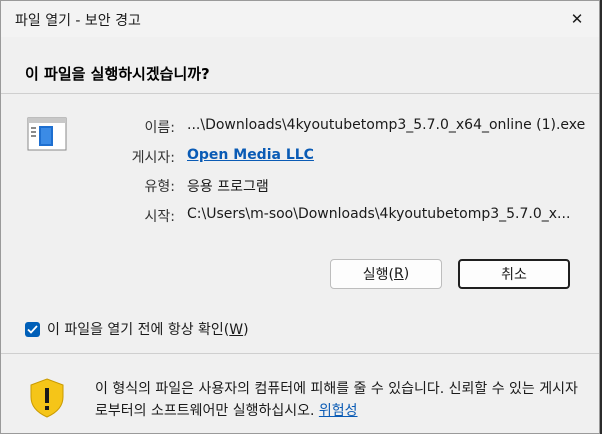 Image resolution: width=602 pixels, height=434 pixels. What do you see at coordinates (406, 274) in the screenshot?
I see `run-button-suffix: )` at bounding box center [406, 274].